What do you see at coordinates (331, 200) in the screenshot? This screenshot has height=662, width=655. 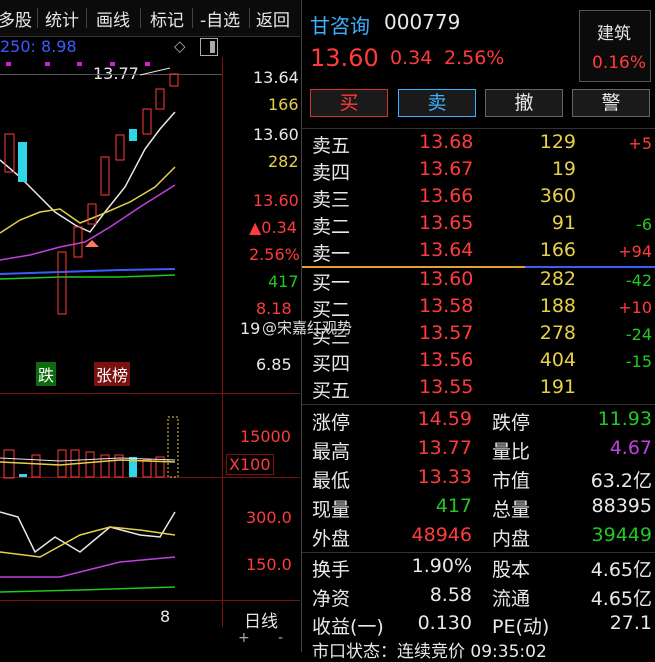 I see `ask-label: 卖三` at bounding box center [331, 200].